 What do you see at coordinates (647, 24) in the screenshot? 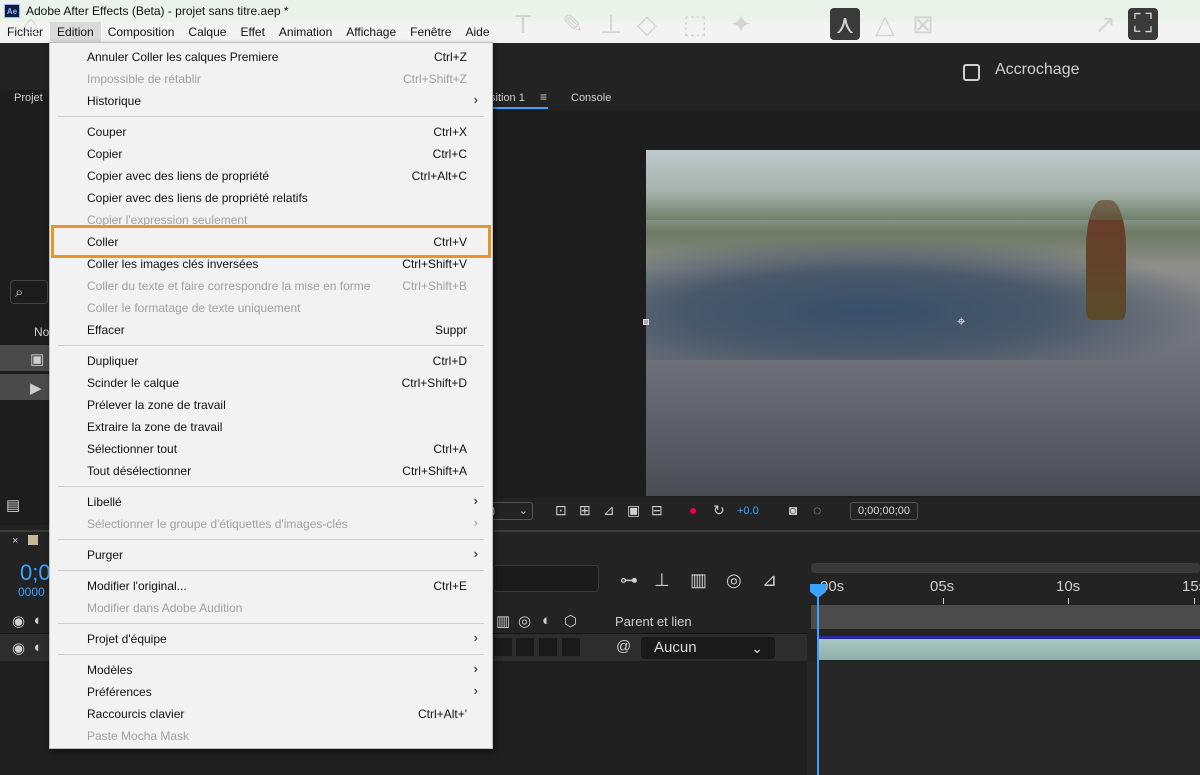
I see `eraser-tool-icon: ◇` at bounding box center [647, 24].